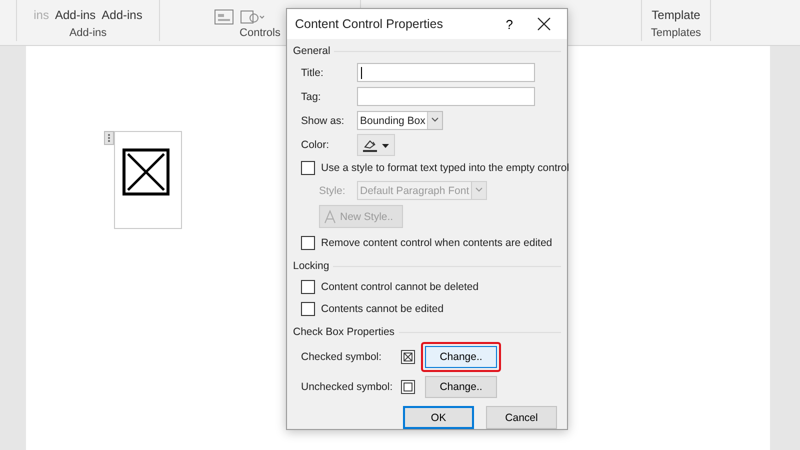 The width and height of the screenshot is (800, 450). Describe the element at coordinates (445, 168) in the screenshot. I see `checkbox-label: Use a style to format text typed into the empty control` at that location.